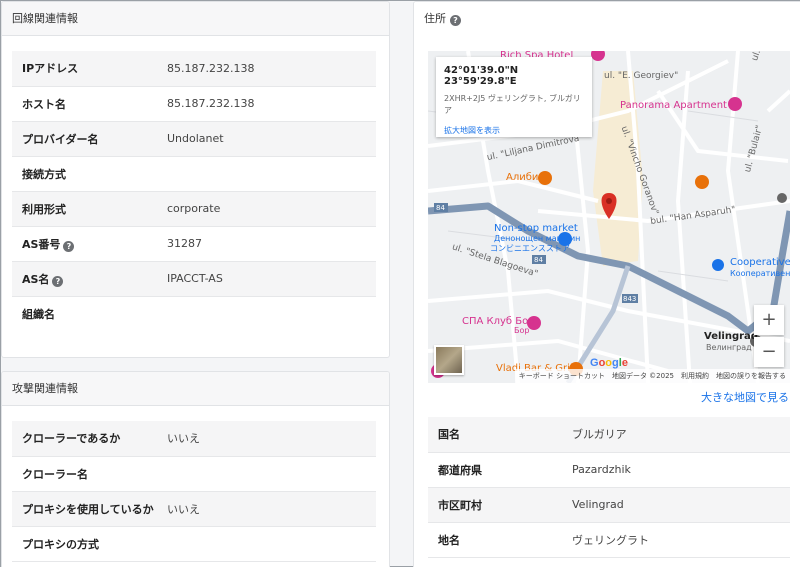  I want to click on table-row: 接続方式, so click(194, 174).